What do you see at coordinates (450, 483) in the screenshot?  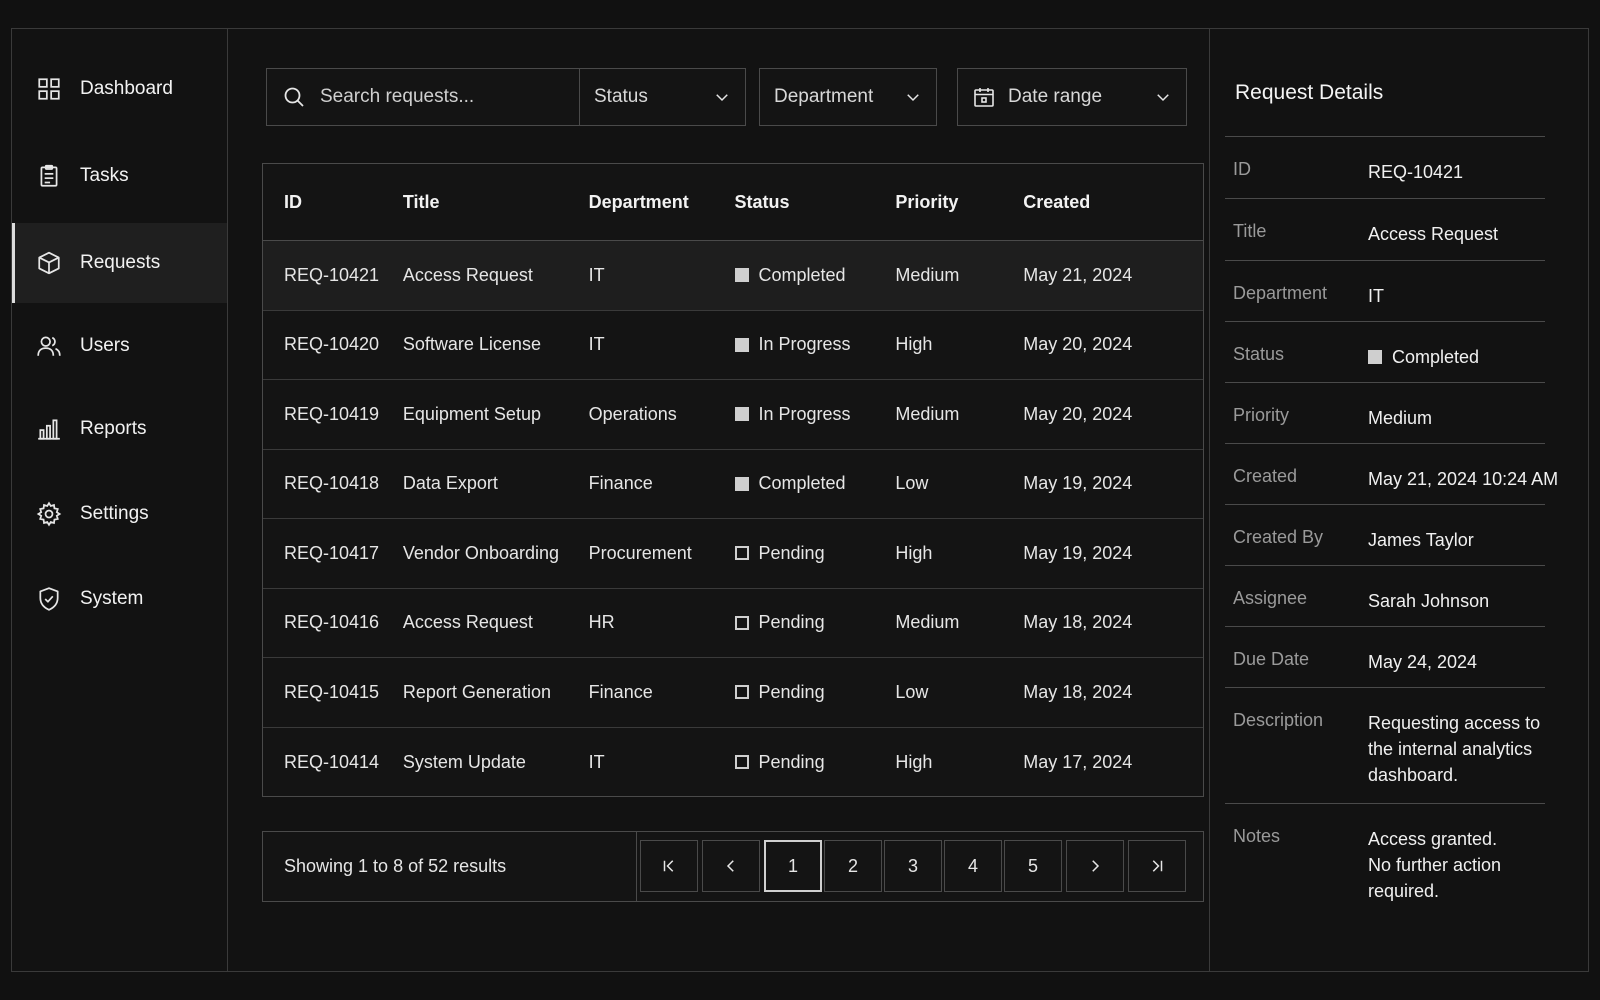 I see `cell-title: Data Export` at bounding box center [450, 483].